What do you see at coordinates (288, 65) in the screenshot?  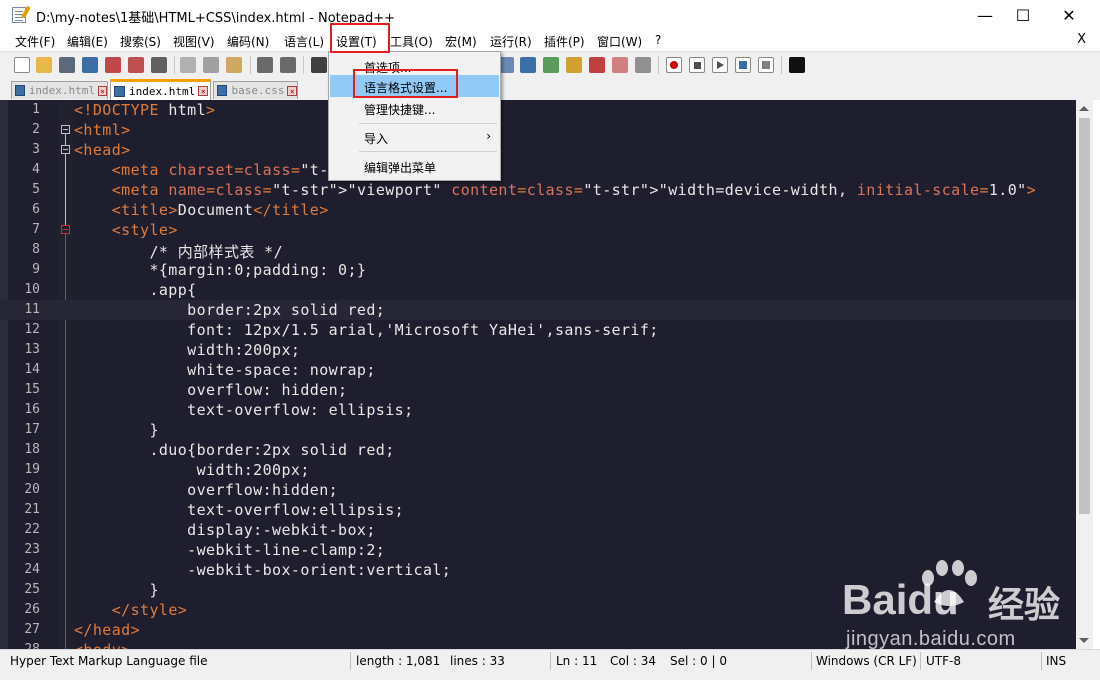 I see `redo-icon` at bounding box center [288, 65].